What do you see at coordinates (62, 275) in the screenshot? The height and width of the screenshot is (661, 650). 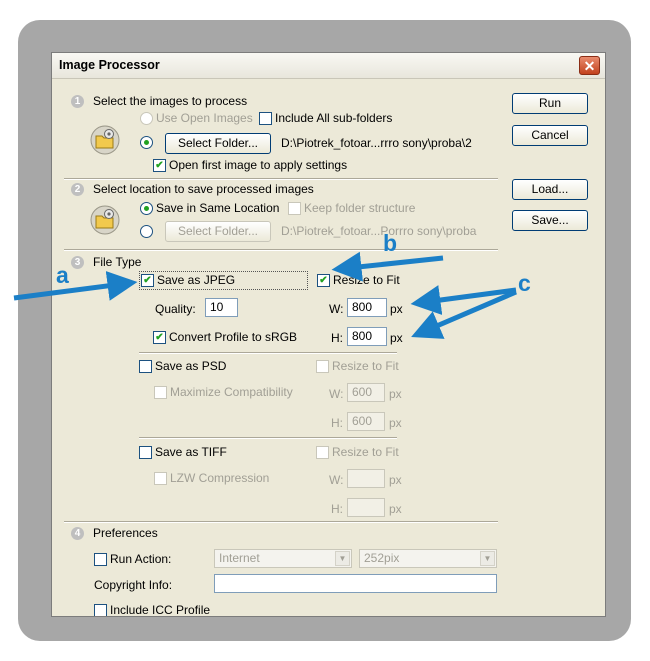 I see `annotation-a: a` at bounding box center [62, 275].